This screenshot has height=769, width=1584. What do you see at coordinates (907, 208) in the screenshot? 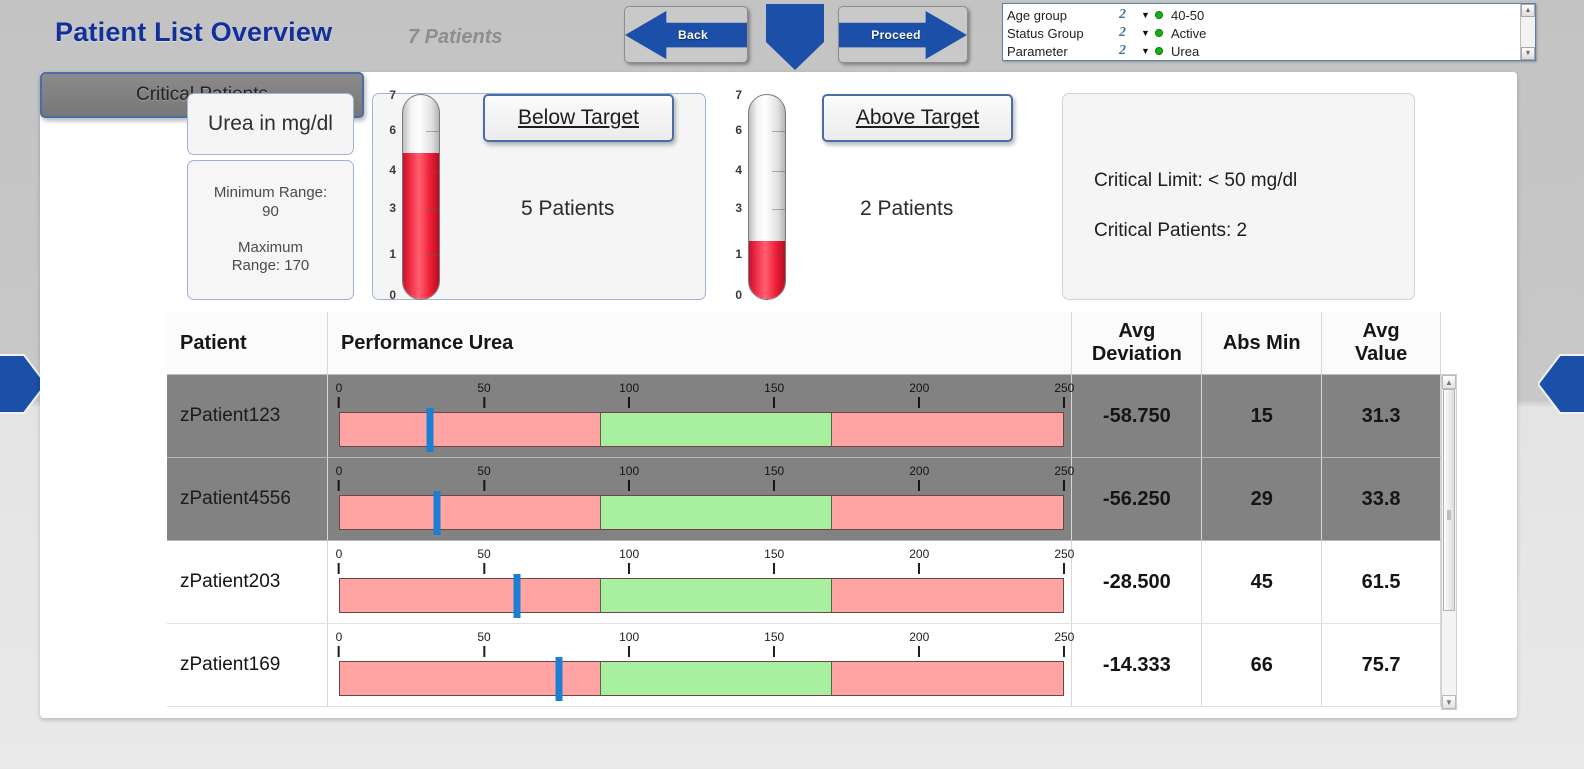
I see `above-target-count: 2 Patients` at bounding box center [907, 208].